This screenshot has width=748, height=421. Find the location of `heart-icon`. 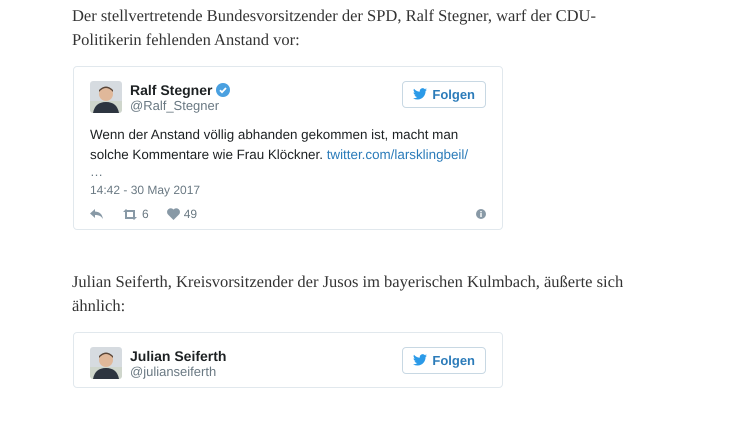

heart-icon is located at coordinates (173, 214).